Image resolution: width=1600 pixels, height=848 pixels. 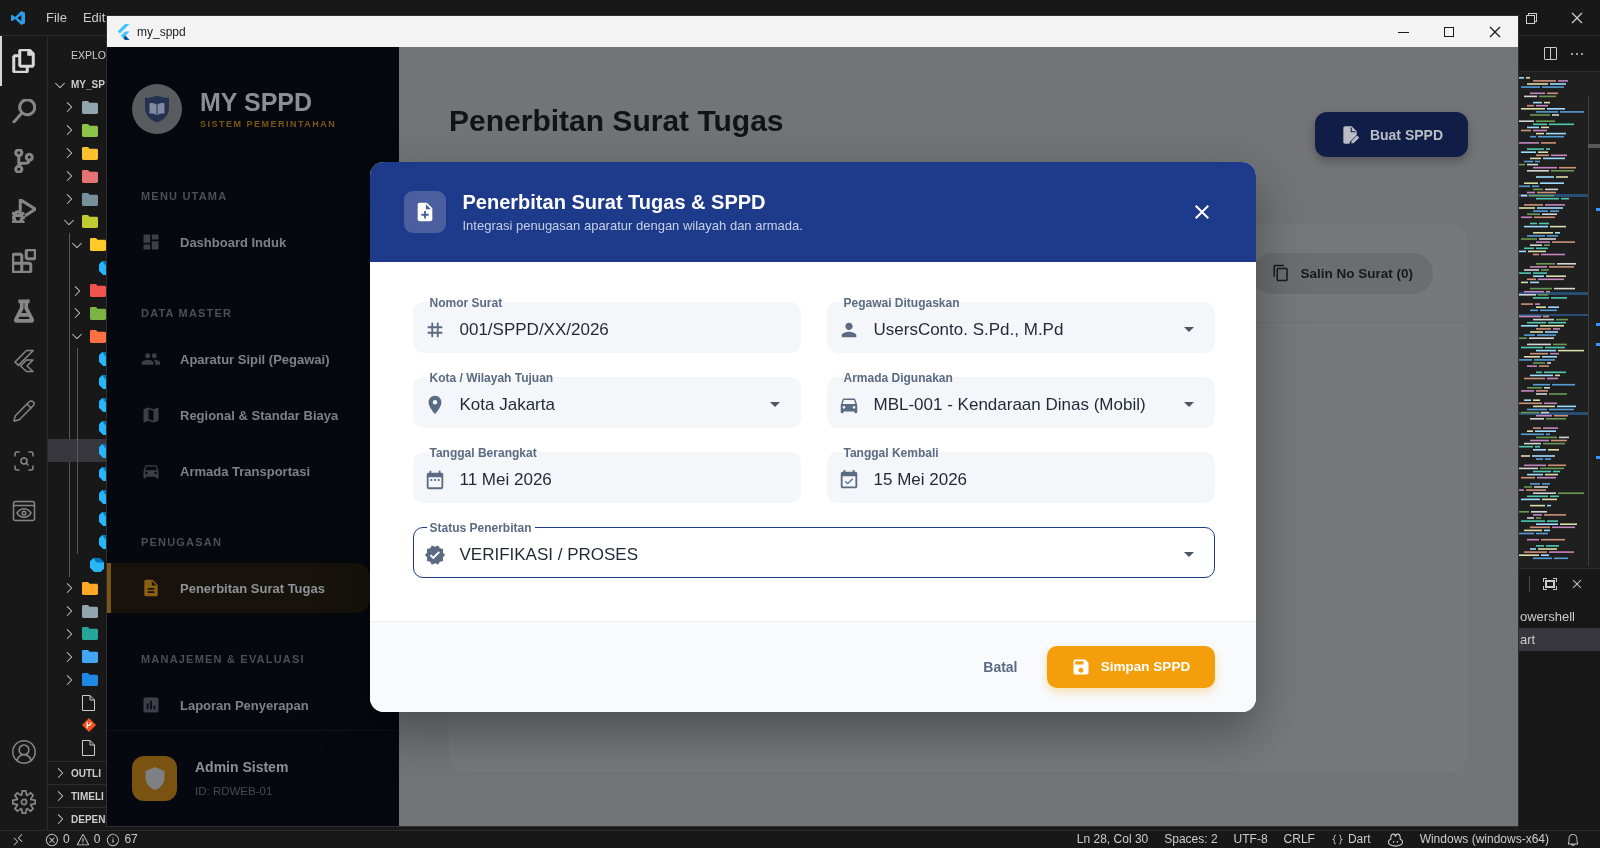 What do you see at coordinates (891, 452) in the screenshot?
I see `field-label: Tanggal Kembali` at bounding box center [891, 452].